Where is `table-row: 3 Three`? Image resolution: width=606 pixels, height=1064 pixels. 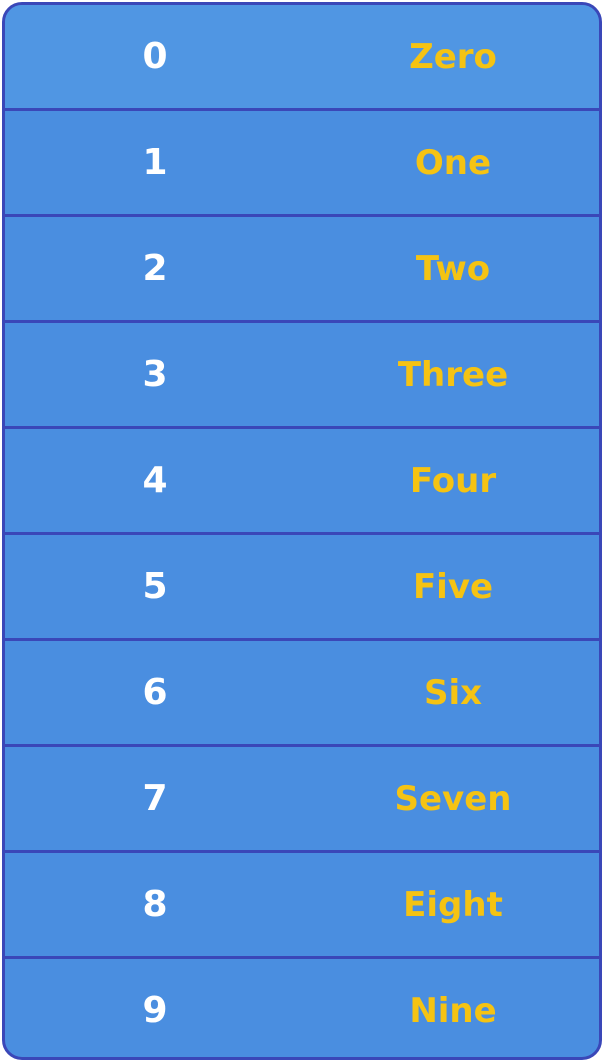
table-row: 3 Three is located at coordinates (302, 373).